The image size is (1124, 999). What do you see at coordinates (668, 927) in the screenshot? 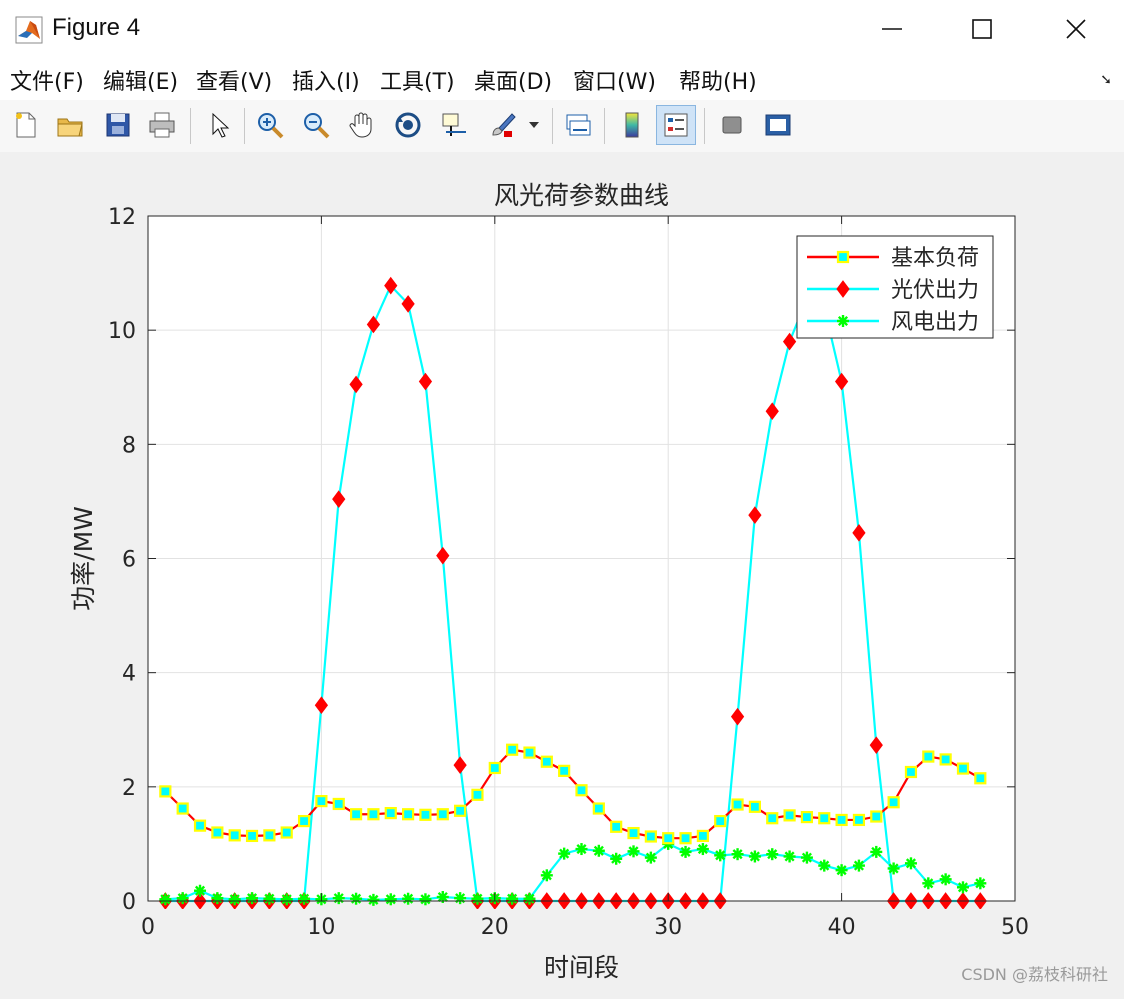
I see `x-tick-label: 30` at bounding box center [668, 927].